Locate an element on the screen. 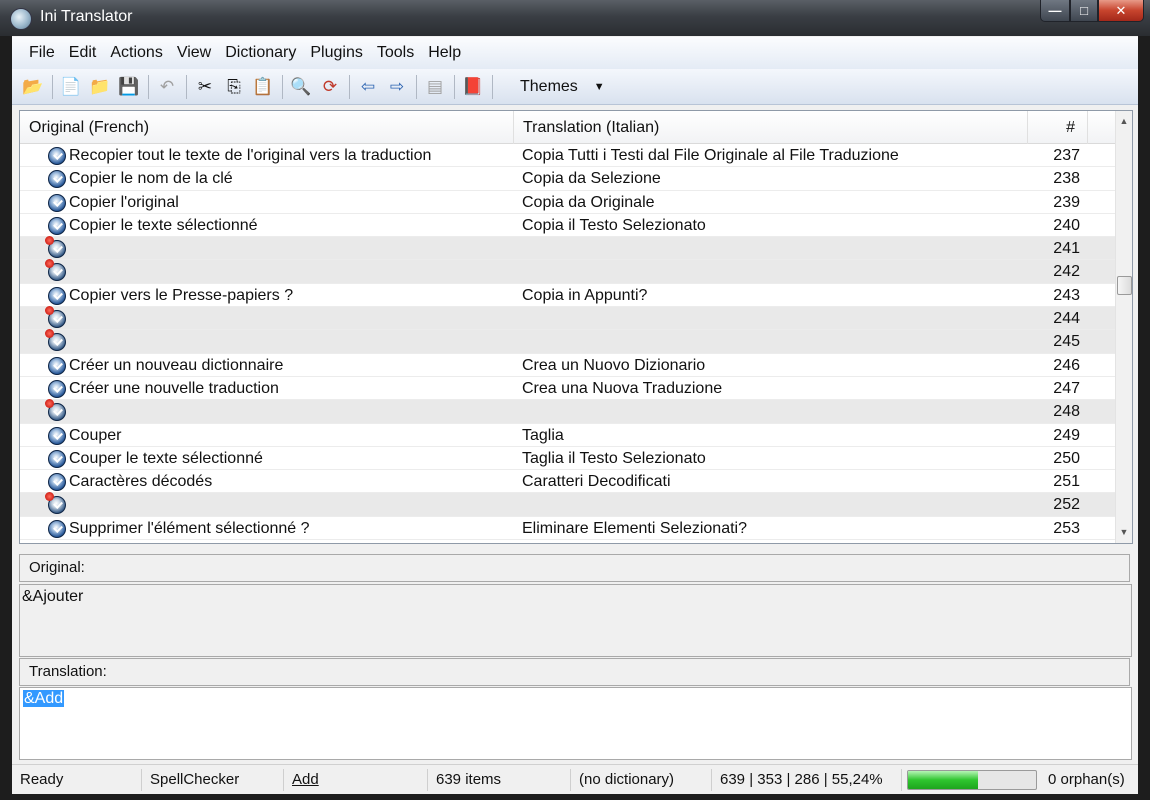 This screenshot has height=800, width=1150. title-bar: Ini Translator — □ ✕ is located at coordinates (575, 18).